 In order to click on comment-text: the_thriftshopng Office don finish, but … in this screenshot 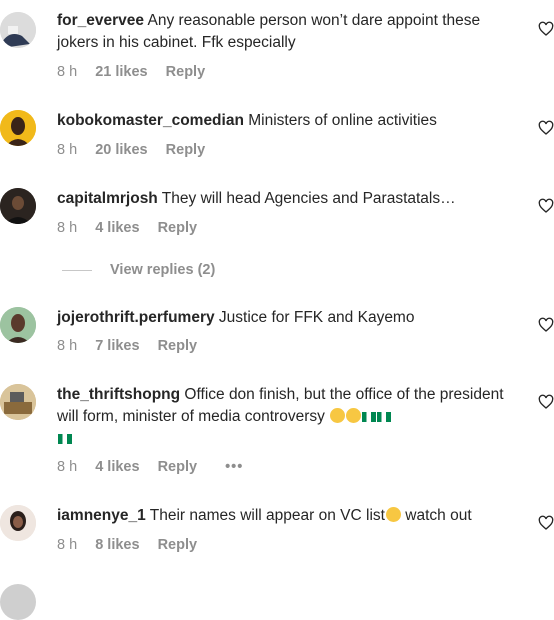, I will do `click(287, 417)`.